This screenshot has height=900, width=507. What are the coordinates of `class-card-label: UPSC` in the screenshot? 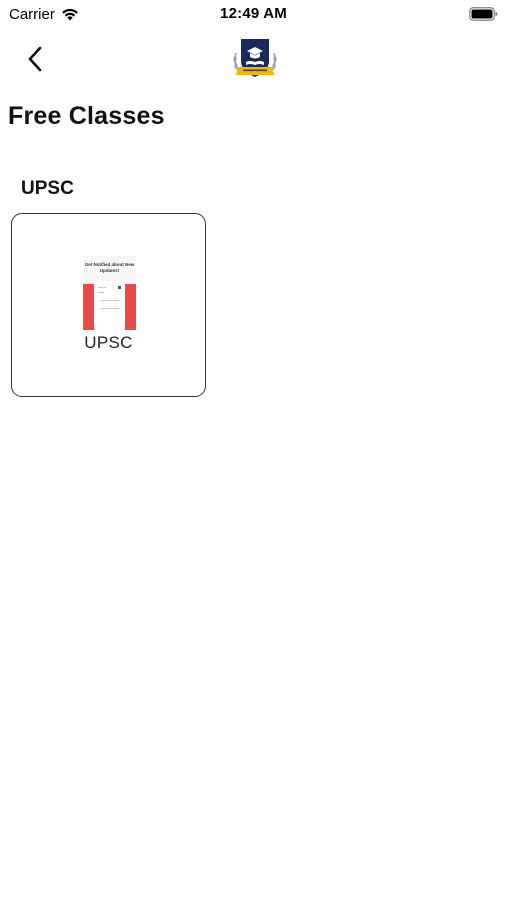 It's located at (108, 342).